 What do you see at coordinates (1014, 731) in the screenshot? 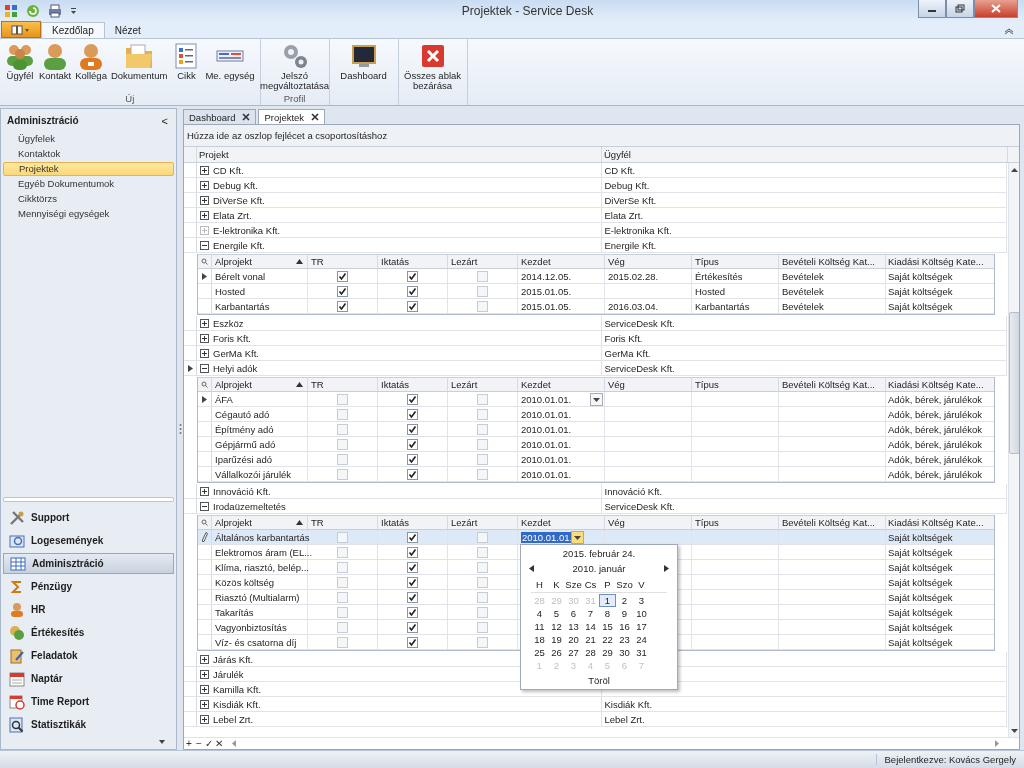
I see `scroll-down-icon` at bounding box center [1014, 731].